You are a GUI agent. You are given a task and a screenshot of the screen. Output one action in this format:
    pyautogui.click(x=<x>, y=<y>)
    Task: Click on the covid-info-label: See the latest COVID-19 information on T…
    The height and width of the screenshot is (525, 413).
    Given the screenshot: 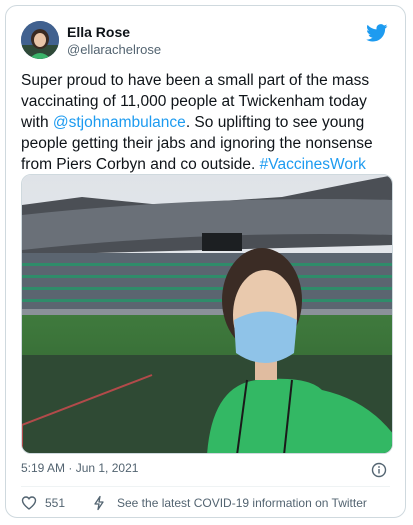 What is the action you would take?
    pyautogui.click(x=242, y=503)
    